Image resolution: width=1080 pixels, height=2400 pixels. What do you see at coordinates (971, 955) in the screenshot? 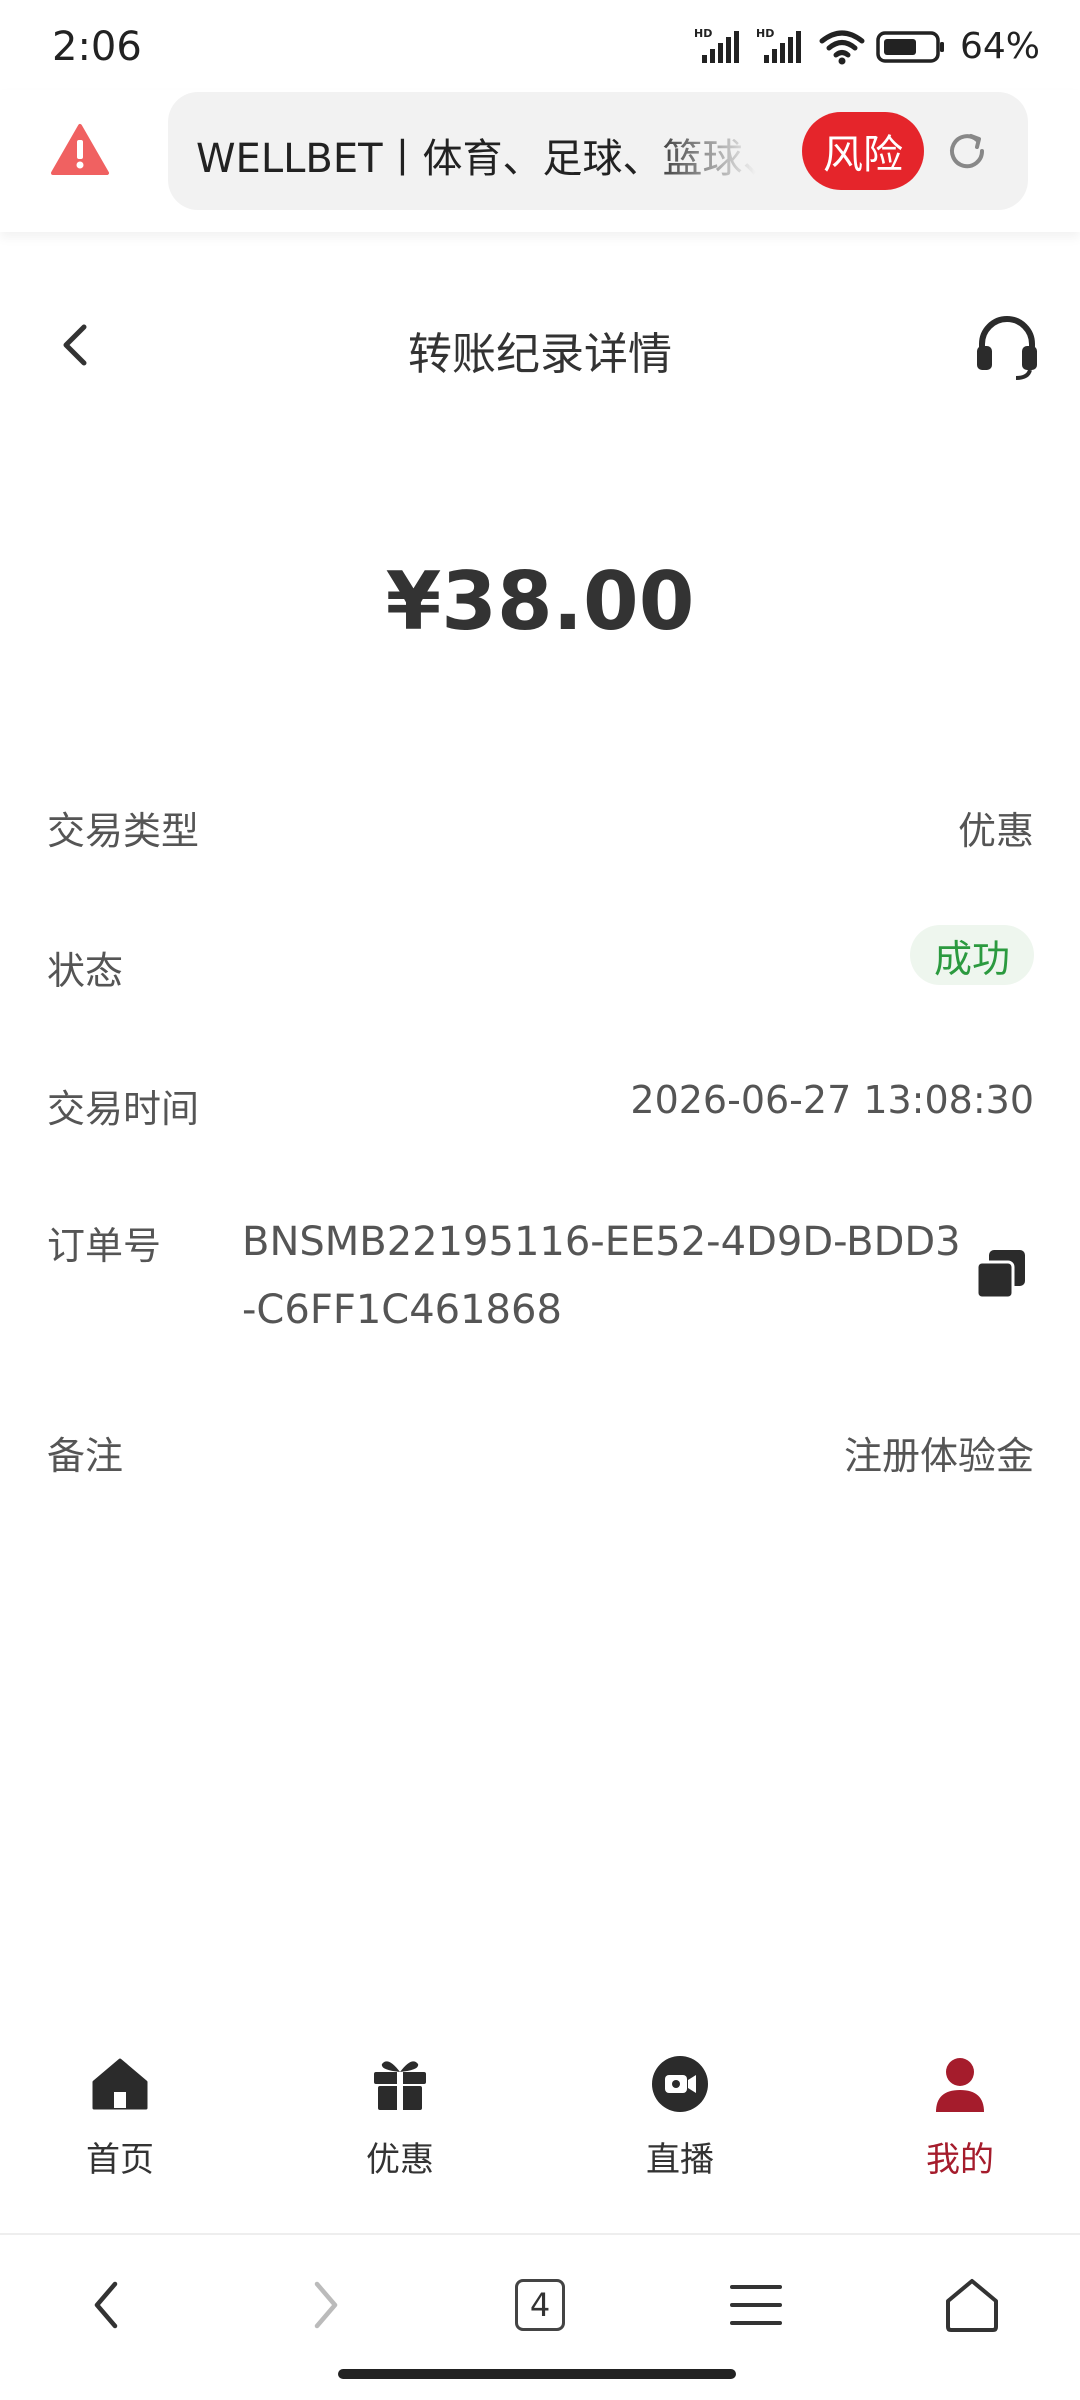
I see `status-badge: 成功` at bounding box center [971, 955].